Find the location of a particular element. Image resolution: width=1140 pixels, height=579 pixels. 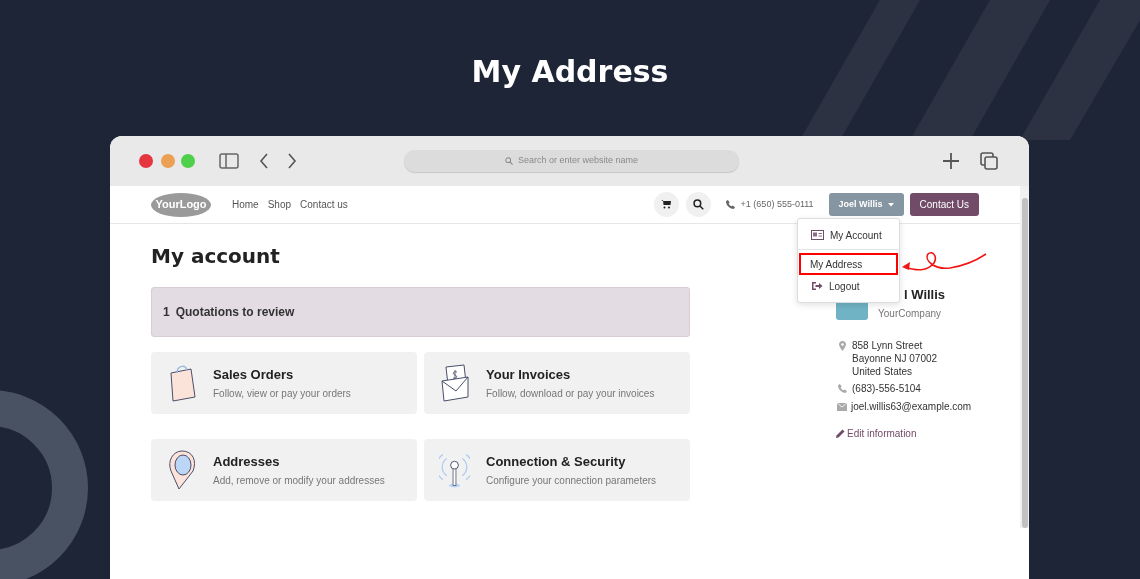

address-placeholder: Search or enter website name is located at coordinates (578, 161).